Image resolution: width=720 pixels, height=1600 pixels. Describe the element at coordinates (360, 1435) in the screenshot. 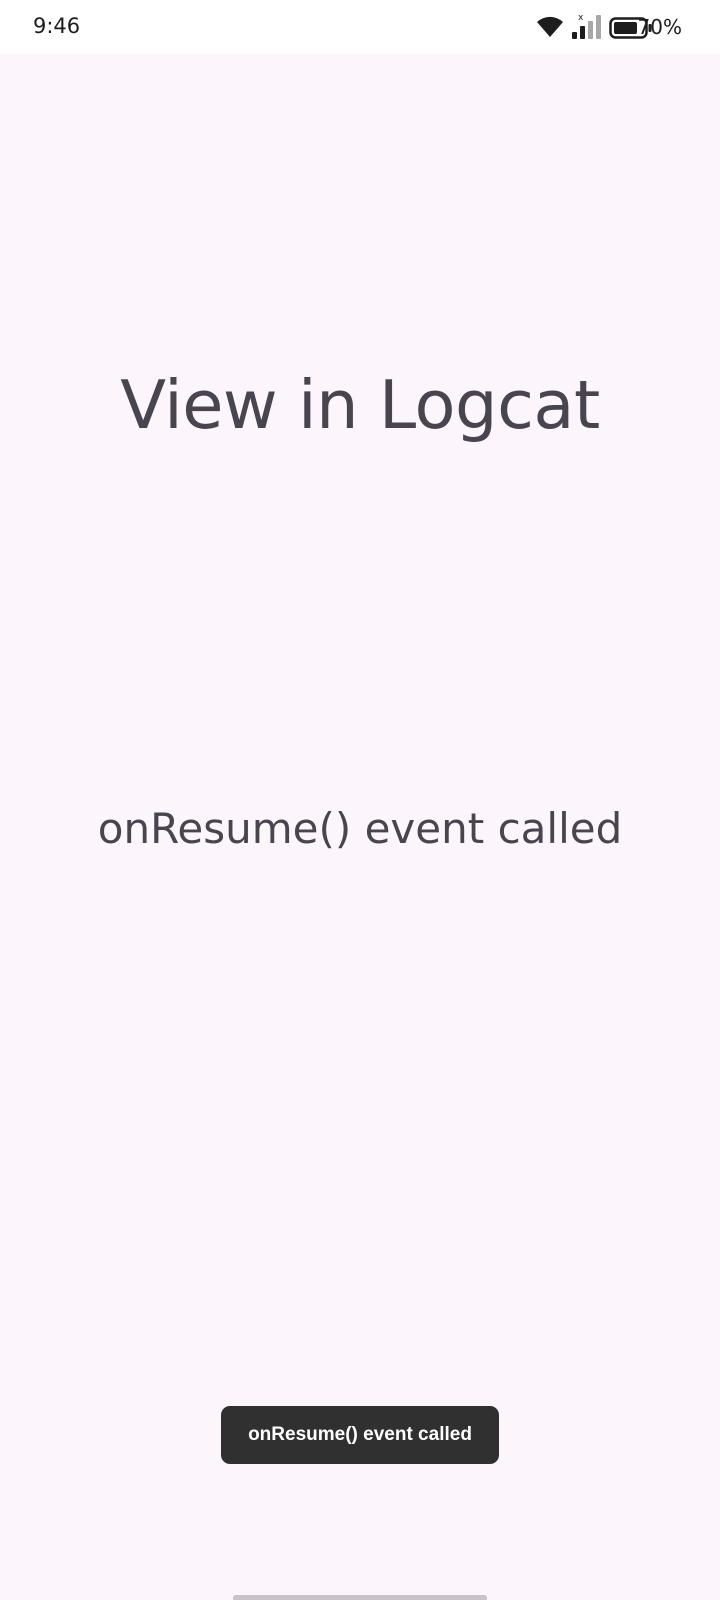

I see `toast-message: onResume() event called` at that location.